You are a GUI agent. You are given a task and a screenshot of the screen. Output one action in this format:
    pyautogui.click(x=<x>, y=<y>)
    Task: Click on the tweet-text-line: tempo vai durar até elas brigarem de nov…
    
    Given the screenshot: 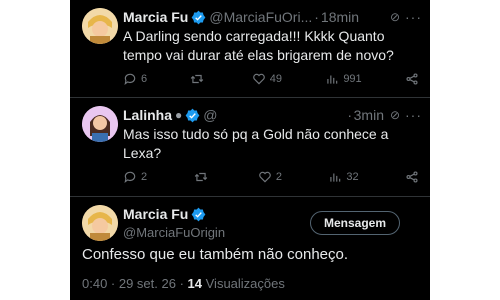 What is the action you would take?
    pyautogui.click(x=258, y=55)
    